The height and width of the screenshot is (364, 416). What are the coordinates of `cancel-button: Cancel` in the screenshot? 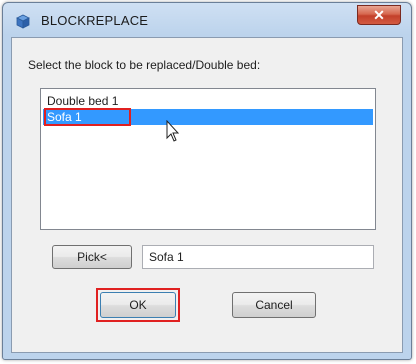 It's located at (274, 305).